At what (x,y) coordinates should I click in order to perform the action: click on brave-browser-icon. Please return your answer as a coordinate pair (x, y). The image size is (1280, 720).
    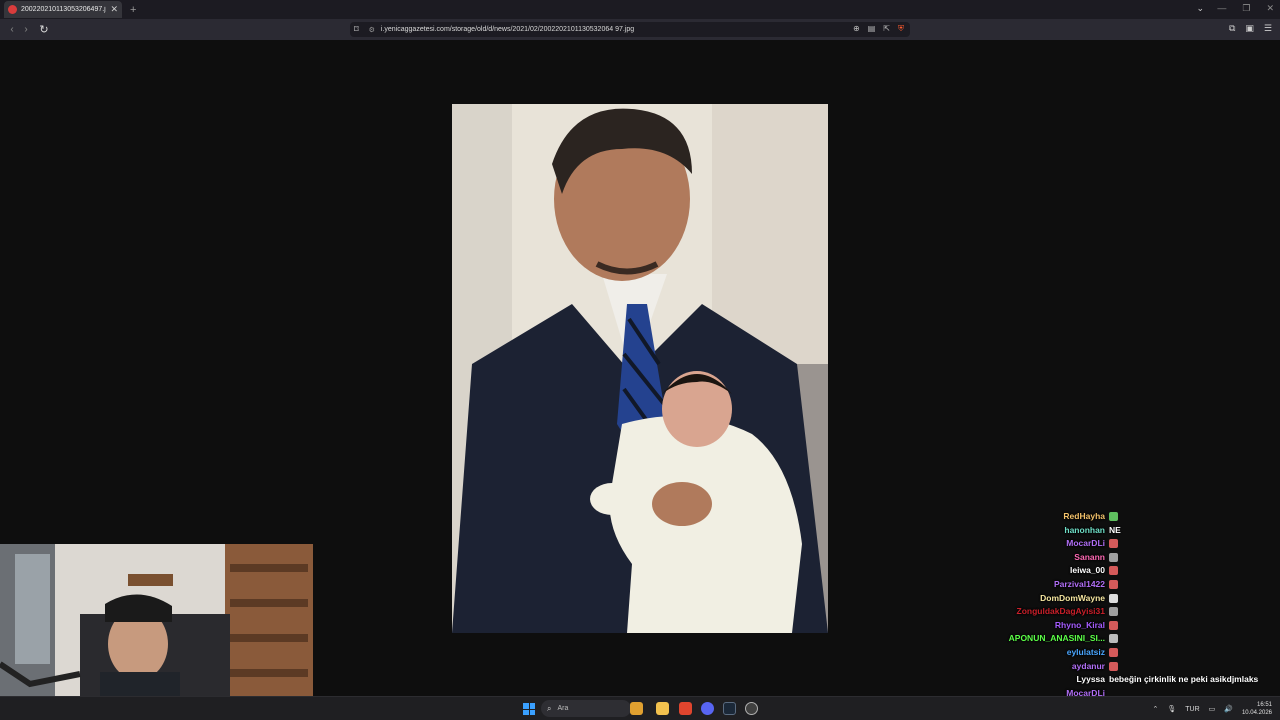
    Looking at the image, I should click on (685, 708).